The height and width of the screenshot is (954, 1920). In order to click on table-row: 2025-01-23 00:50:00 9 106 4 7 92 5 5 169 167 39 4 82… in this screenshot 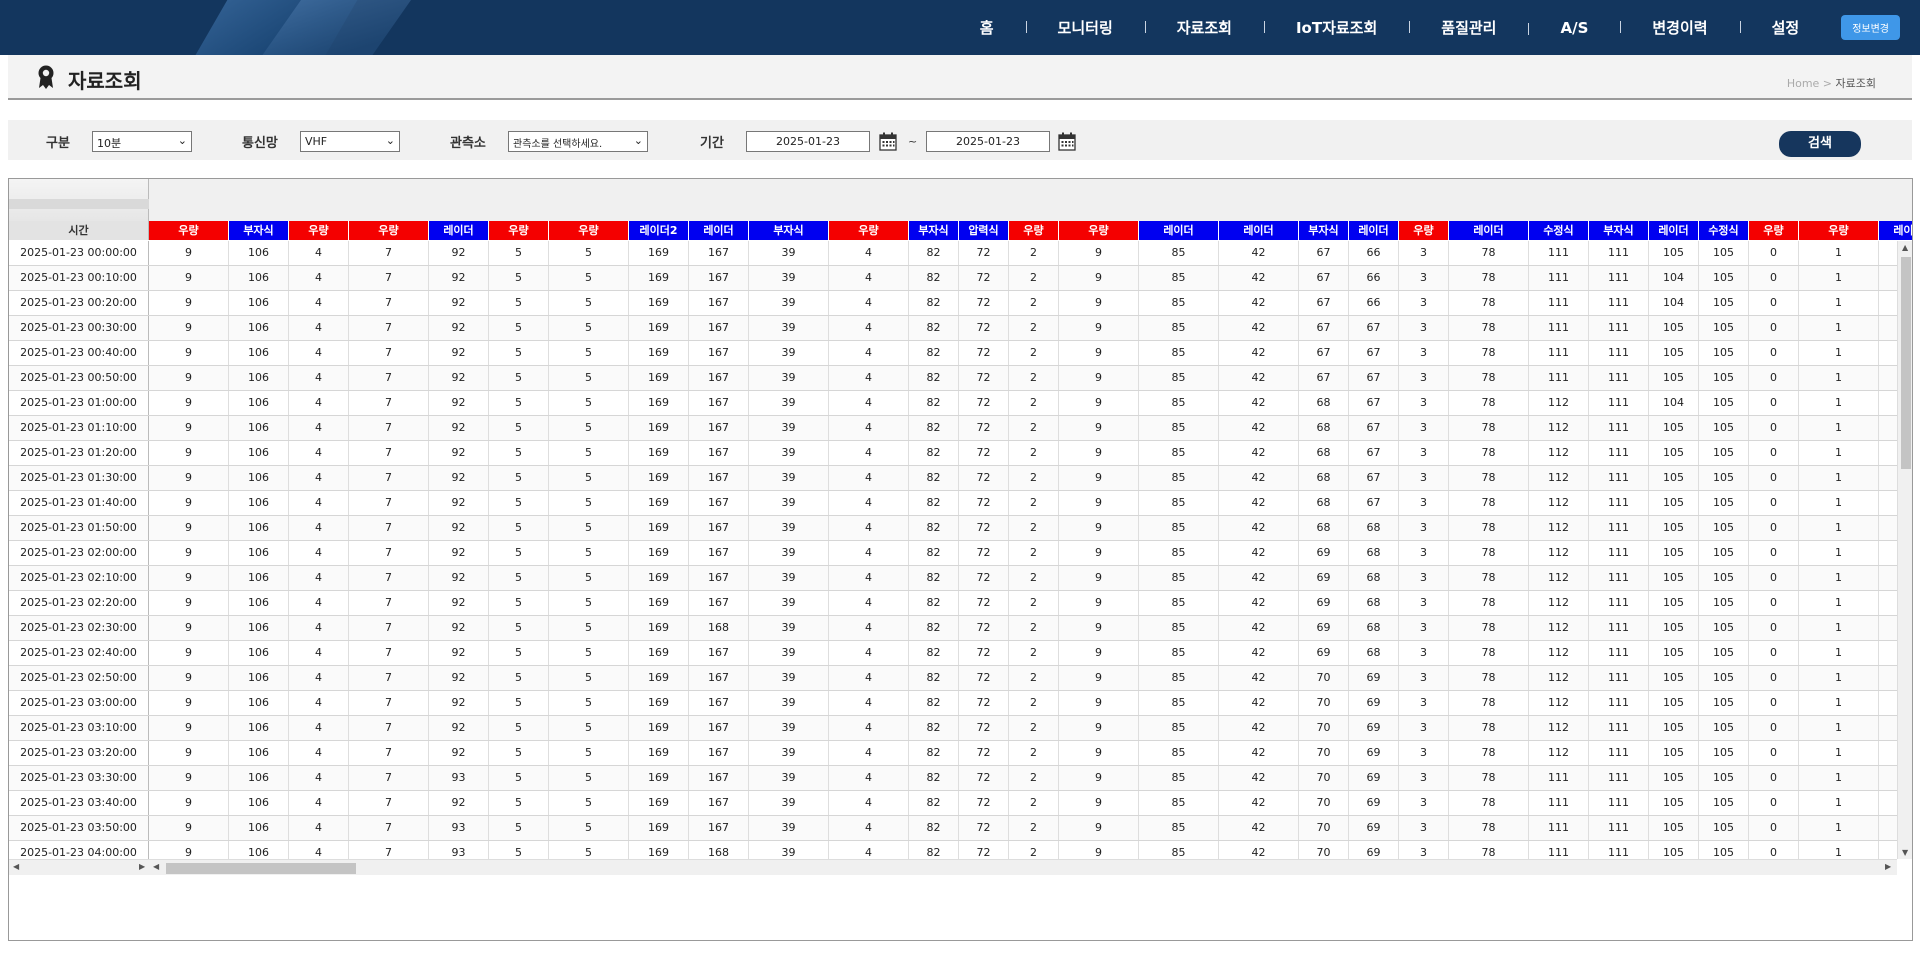, I will do `click(953, 378)`.